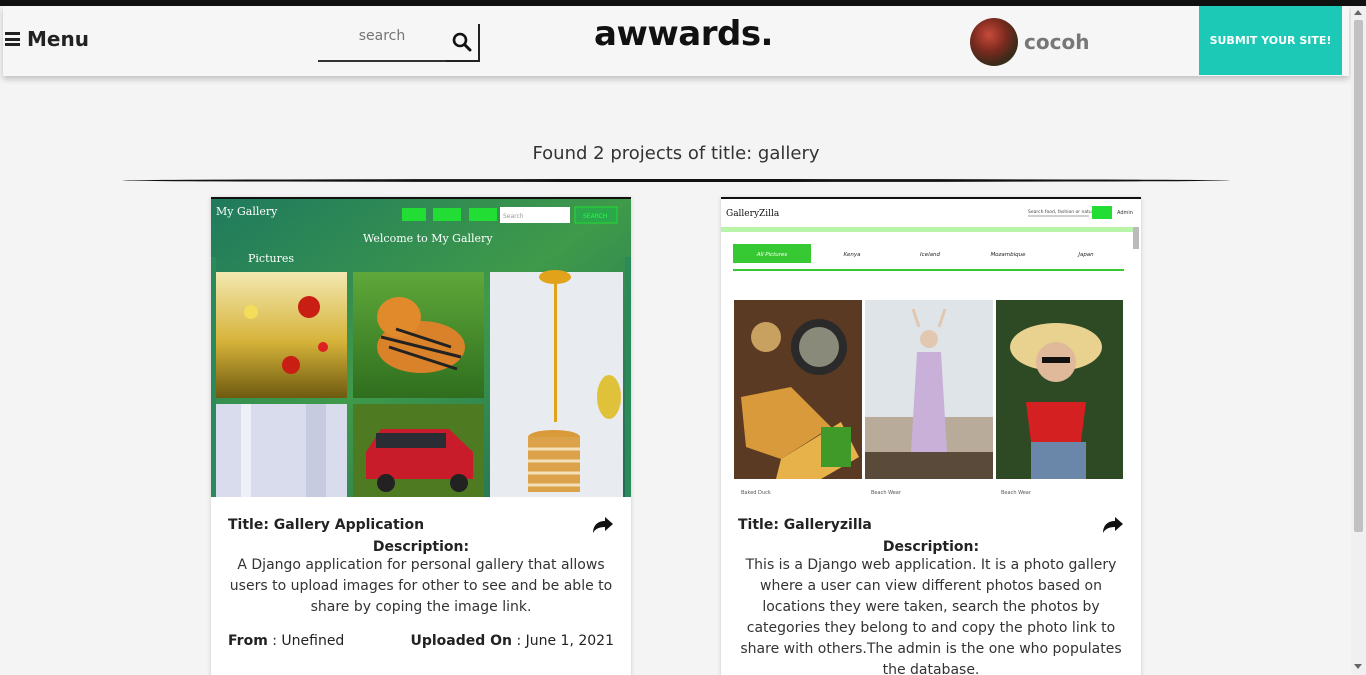 The width and height of the screenshot is (1366, 675). I want to click on user-profile: cocoh, so click(1029, 42).